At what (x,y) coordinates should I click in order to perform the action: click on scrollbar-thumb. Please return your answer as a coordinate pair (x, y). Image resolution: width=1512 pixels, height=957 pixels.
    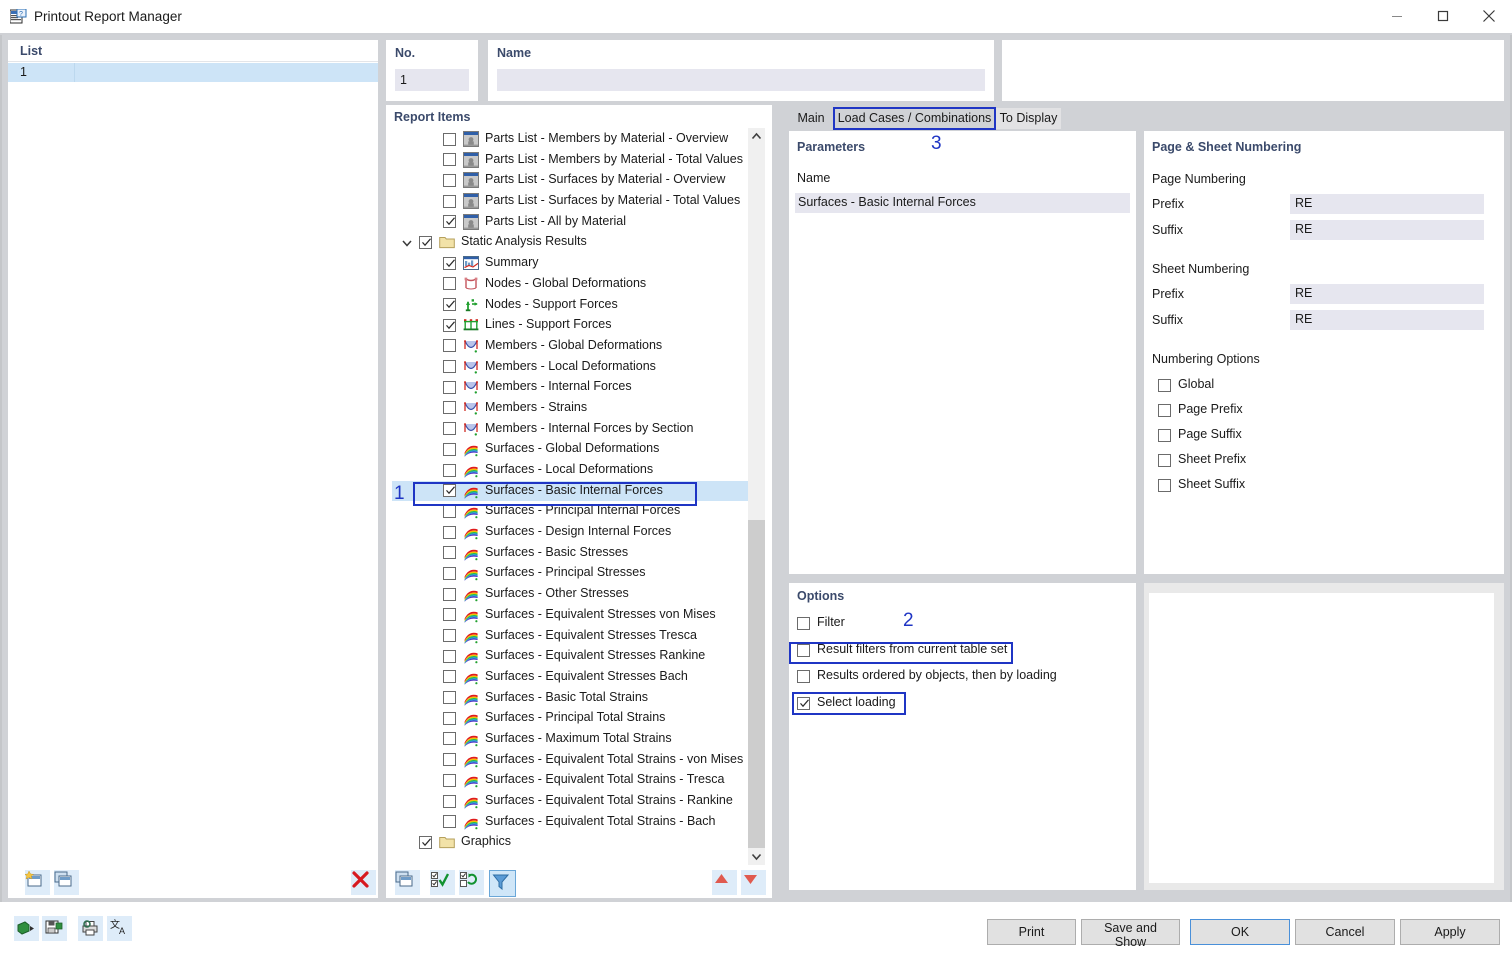
    Looking at the image, I should click on (756, 685).